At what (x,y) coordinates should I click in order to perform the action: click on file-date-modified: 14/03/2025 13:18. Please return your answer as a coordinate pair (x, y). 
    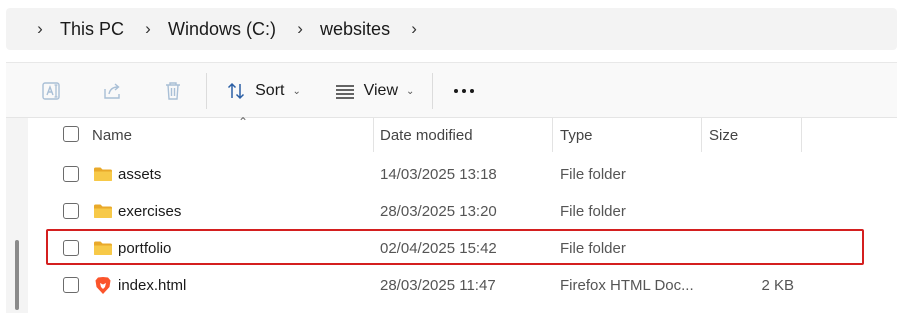
    Looking at the image, I should click on (438, 174).